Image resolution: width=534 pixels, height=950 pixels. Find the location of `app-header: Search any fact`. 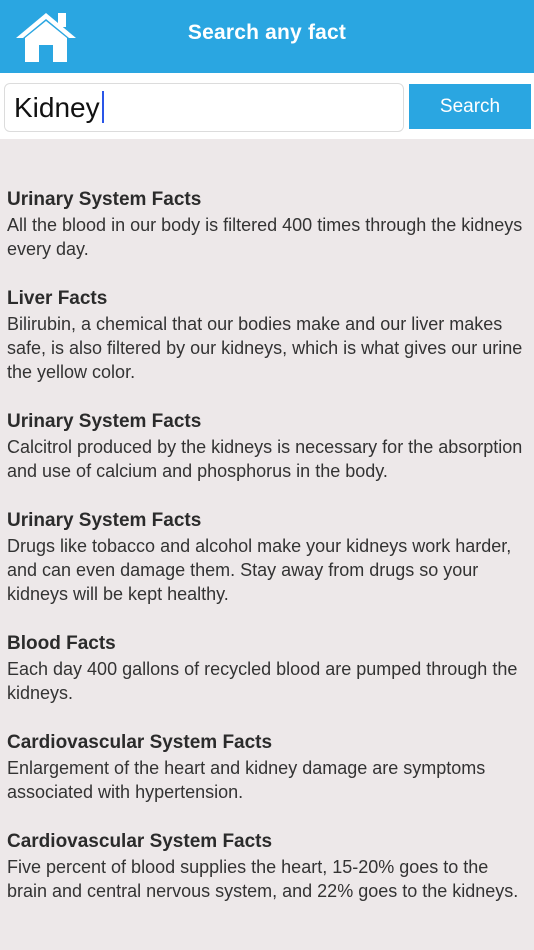

app-header: Search any fact is located at coordinates (267, 36).